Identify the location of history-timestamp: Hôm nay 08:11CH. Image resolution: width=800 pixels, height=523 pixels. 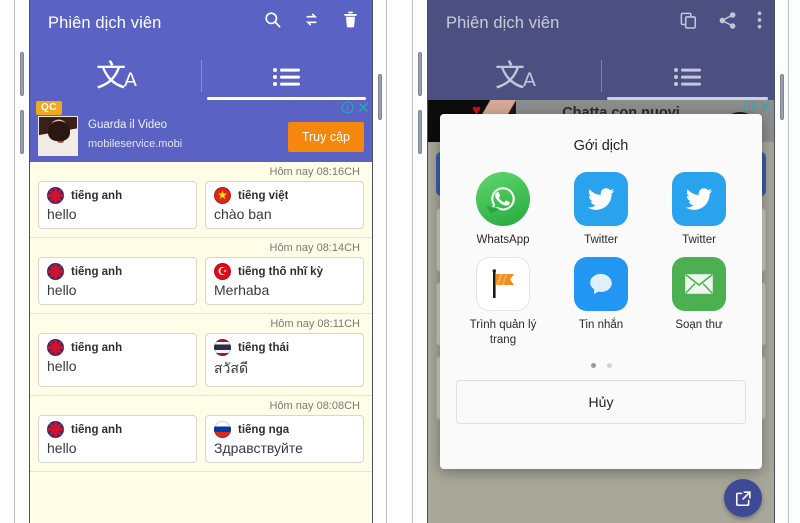
(315, 324).